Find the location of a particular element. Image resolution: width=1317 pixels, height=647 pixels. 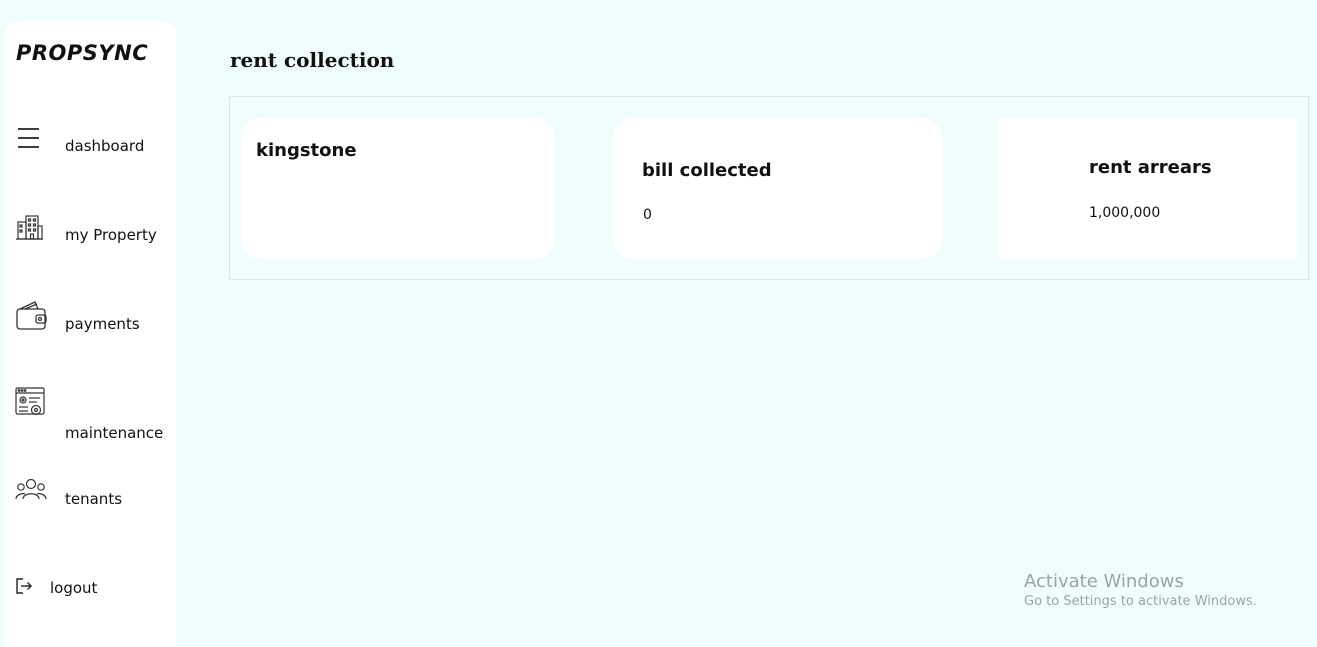

card-title: bill collected is located at coordinates (707, 170).